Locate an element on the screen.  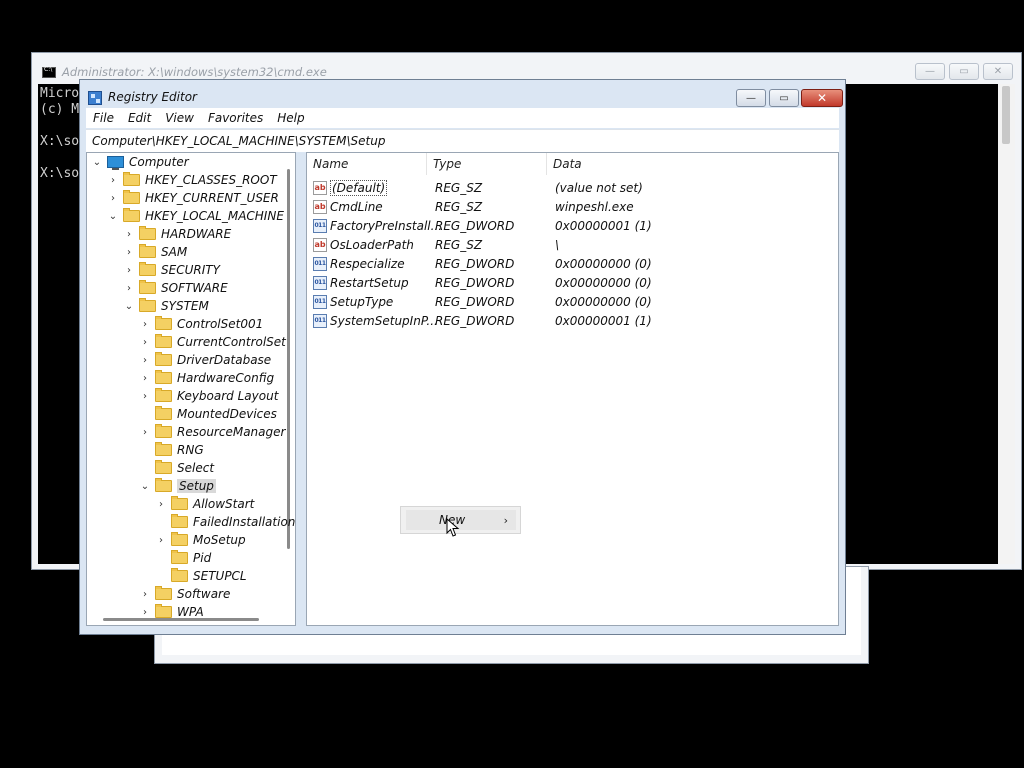
tree-vscroll-thumb is located at coordinates (288, 359).